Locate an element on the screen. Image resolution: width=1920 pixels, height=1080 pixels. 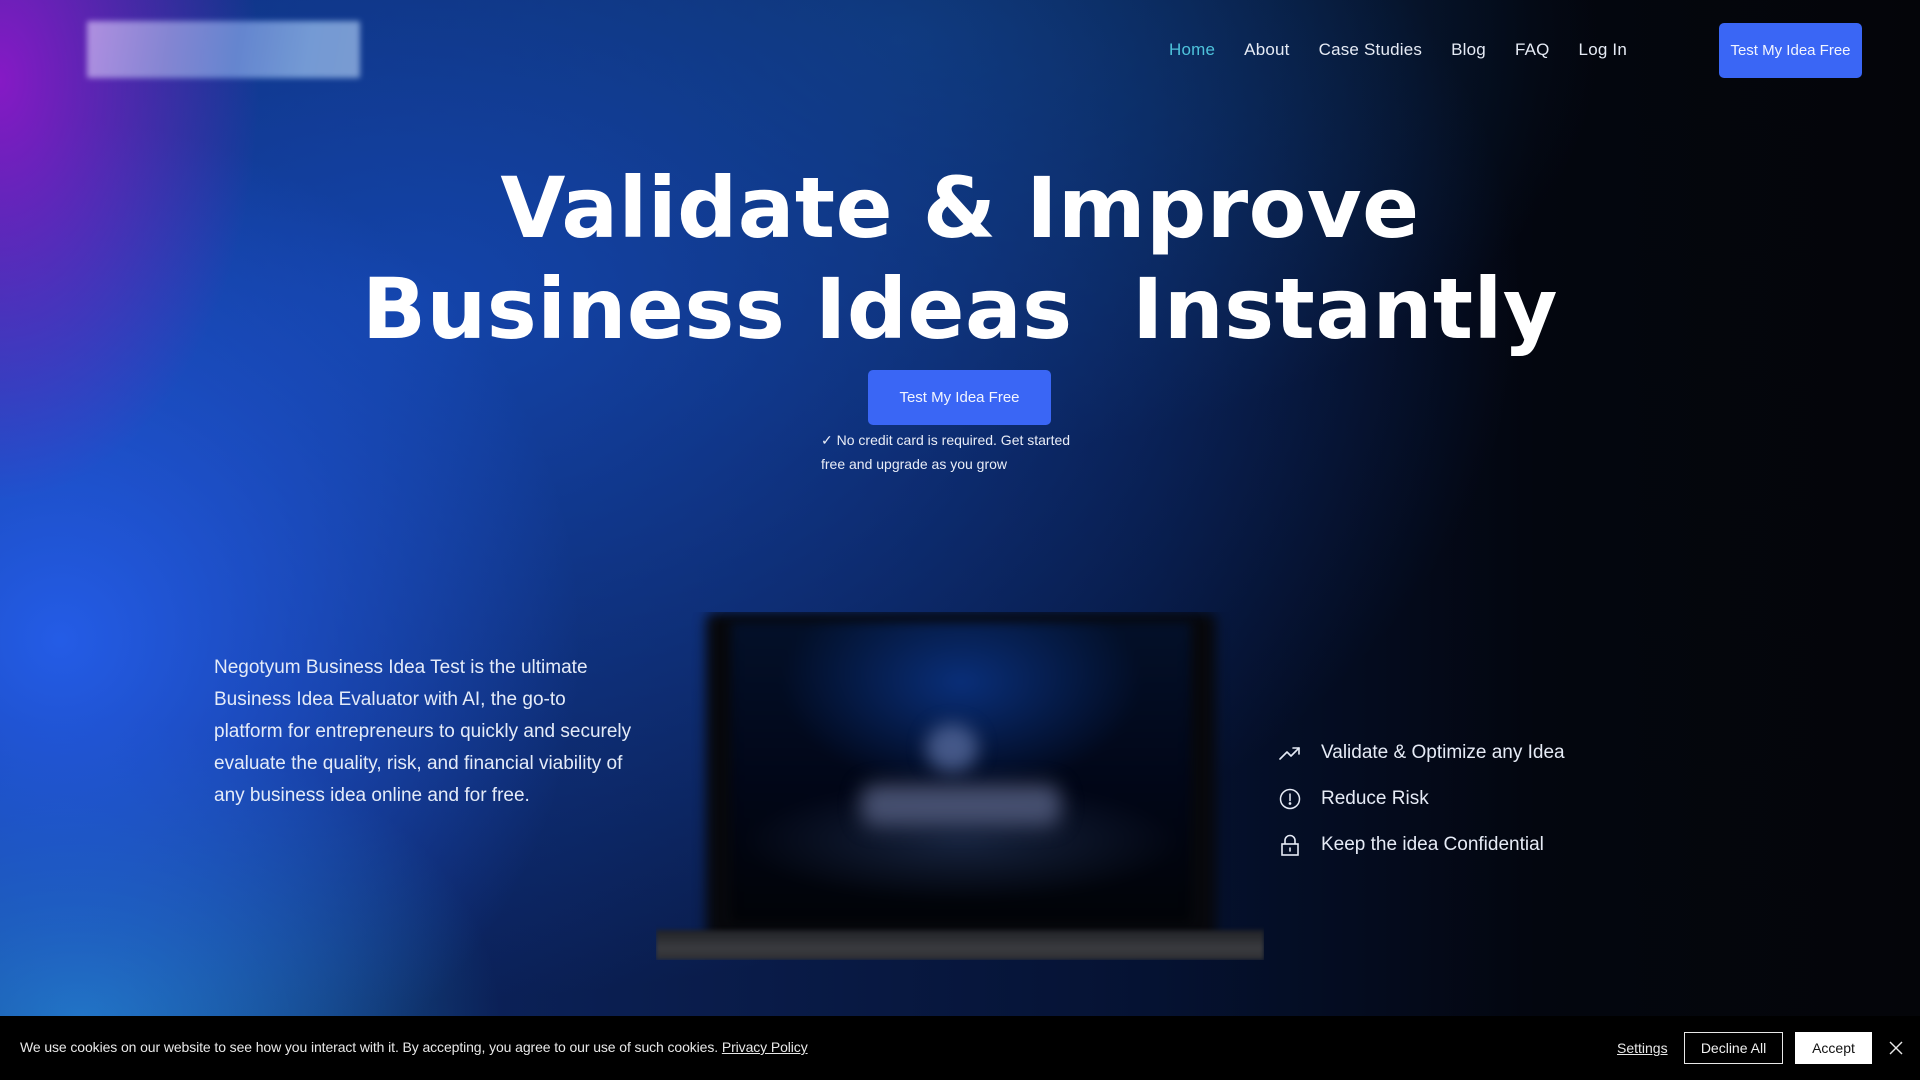
feature-item: Keep the idea Confidential is located at coordinates (1421, 845).